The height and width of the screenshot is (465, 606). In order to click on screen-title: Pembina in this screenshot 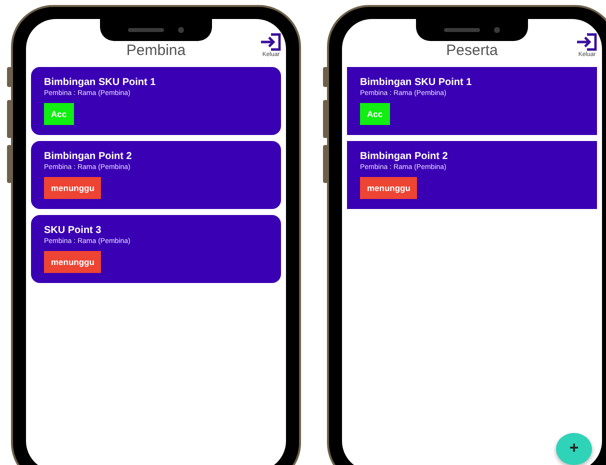, I will do `click(156, 51)`.